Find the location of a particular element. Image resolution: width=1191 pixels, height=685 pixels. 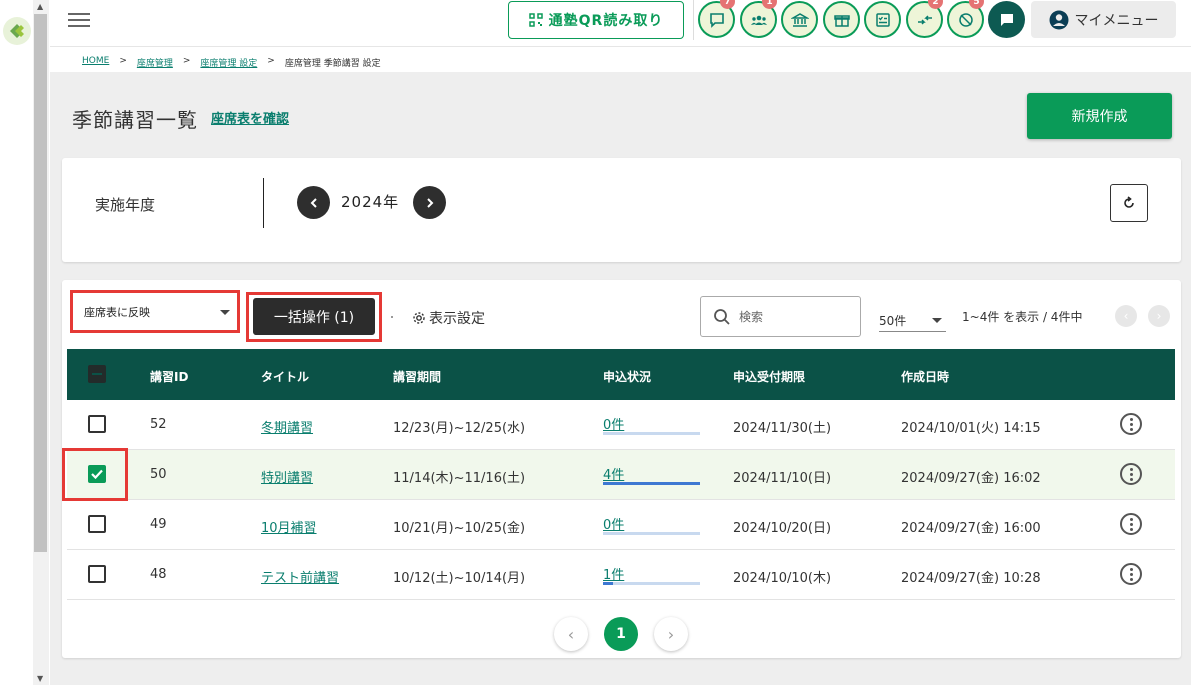

checklist-button is located at coordinates (882, 19).